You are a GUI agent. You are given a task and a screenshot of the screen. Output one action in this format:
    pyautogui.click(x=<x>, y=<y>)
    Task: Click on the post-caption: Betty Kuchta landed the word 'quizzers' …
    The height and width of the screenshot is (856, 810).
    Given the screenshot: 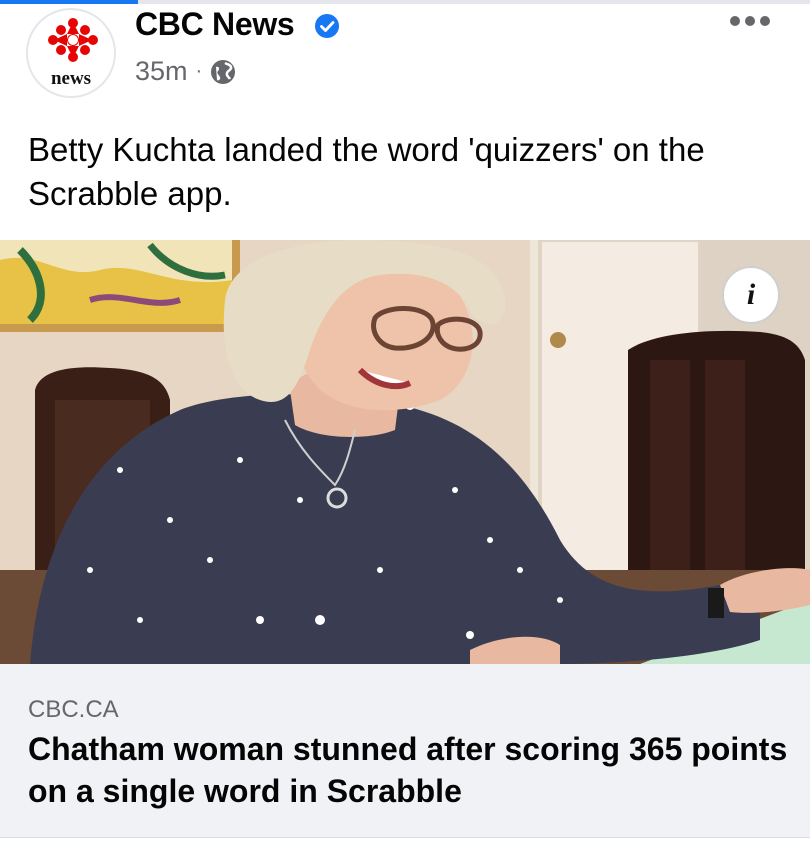 What is the action you would take?
    pyautogui.click(x=366, y=171)
    